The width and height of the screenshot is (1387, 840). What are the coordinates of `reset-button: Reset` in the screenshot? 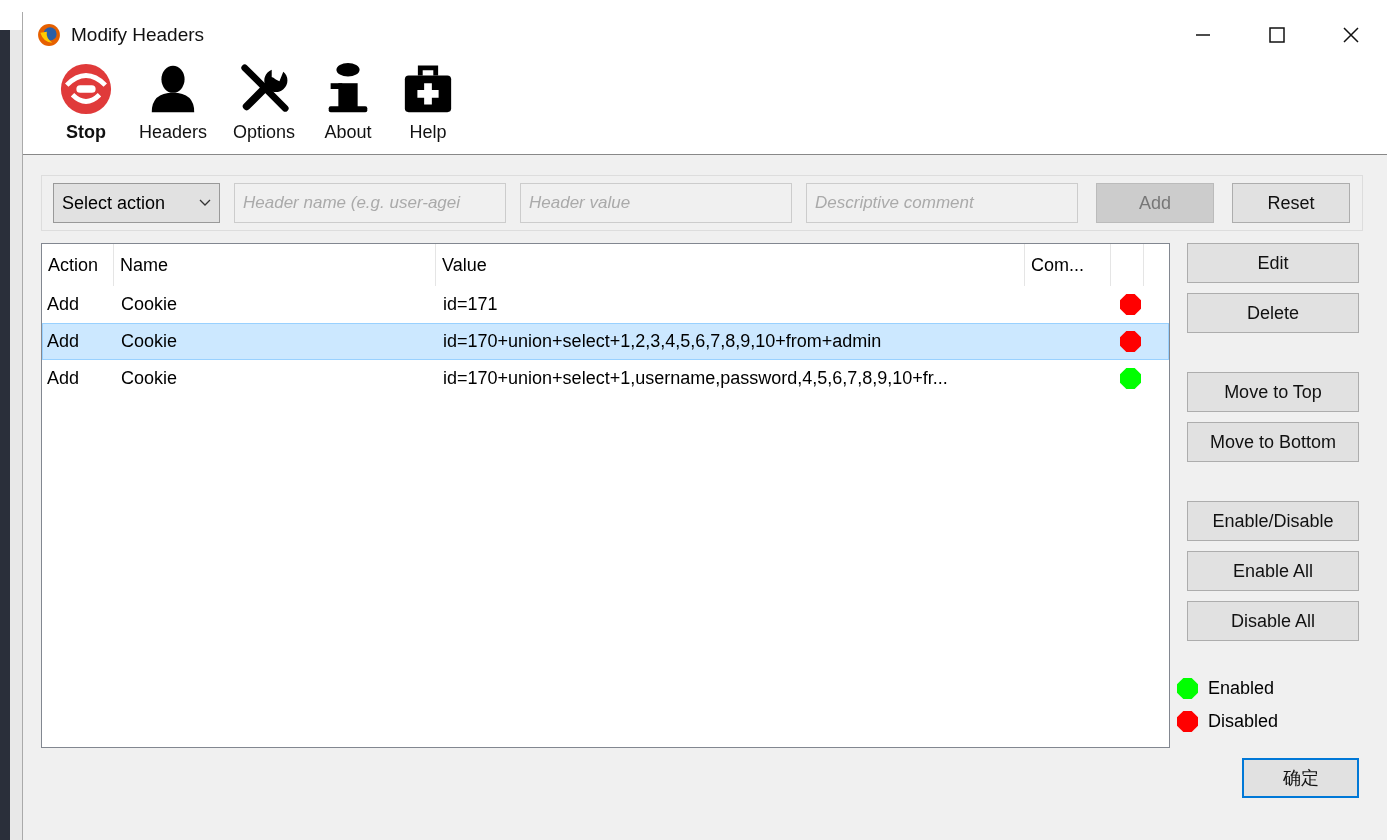 It's located at (1291, 203).